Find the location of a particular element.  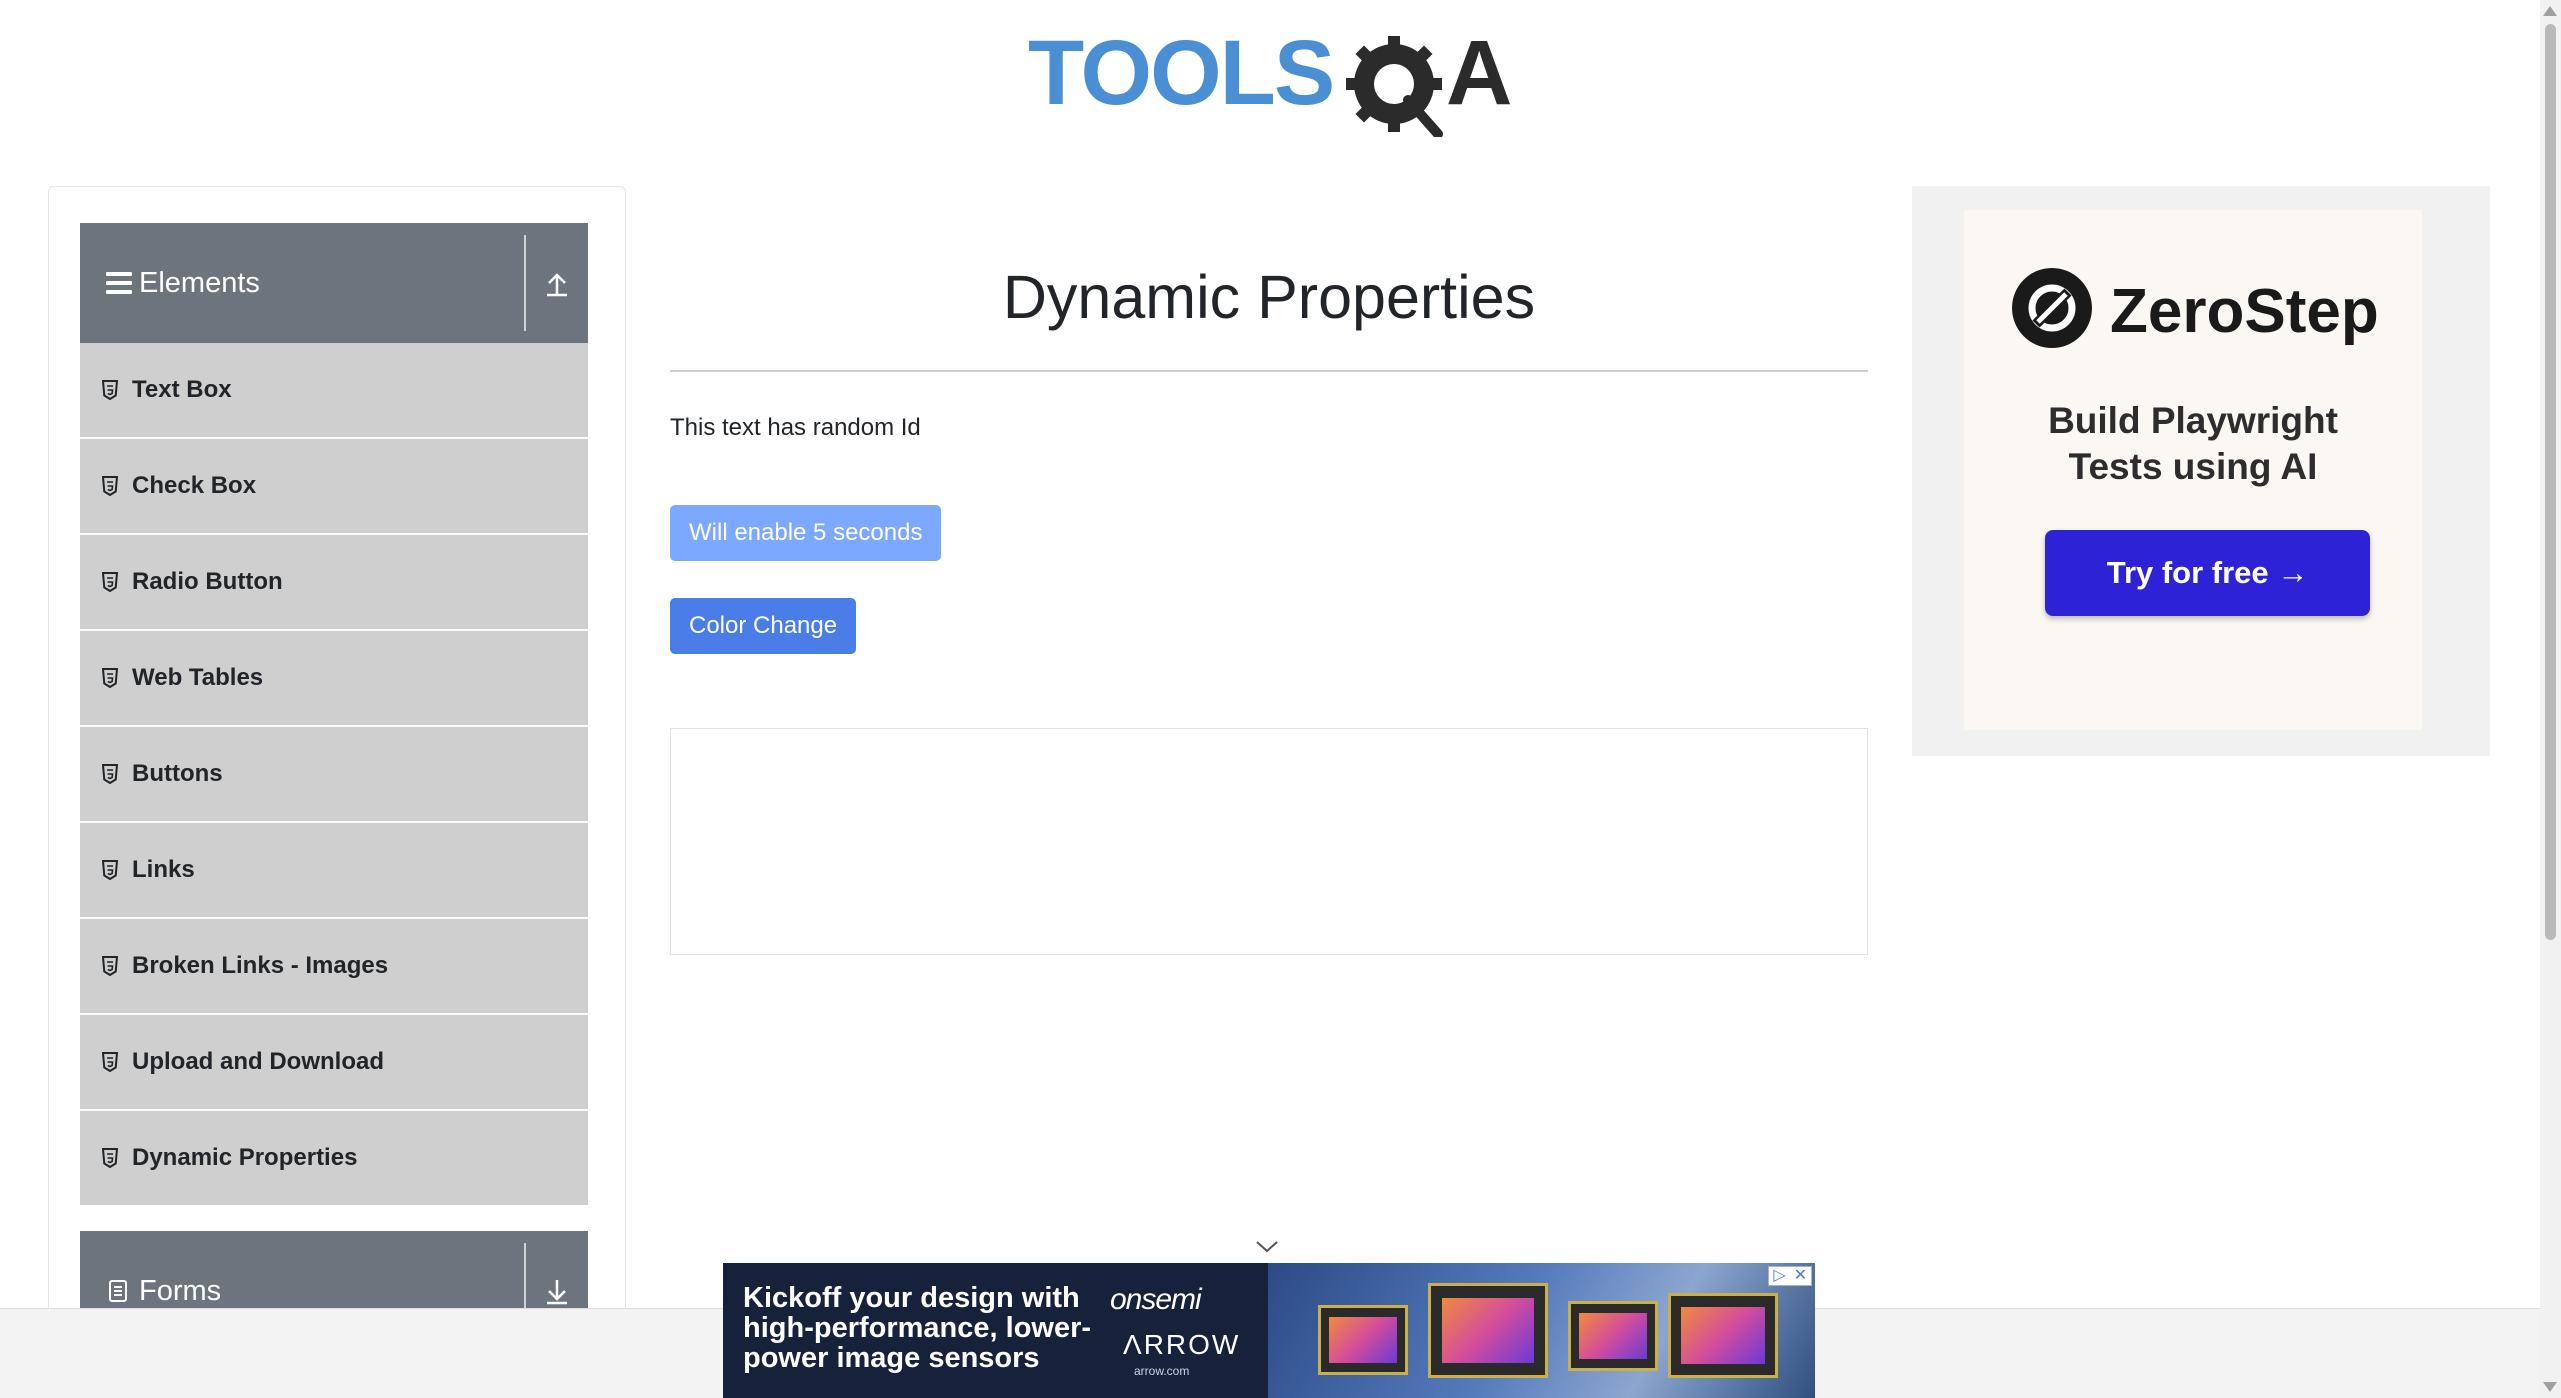

toolsqa-logo: TOOLS A is located at coordinates (1272, 79).